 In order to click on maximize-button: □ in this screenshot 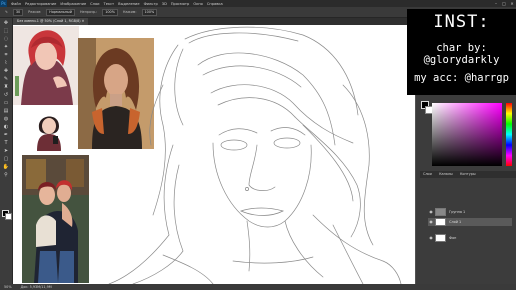, I will do `click(504, 3)`.